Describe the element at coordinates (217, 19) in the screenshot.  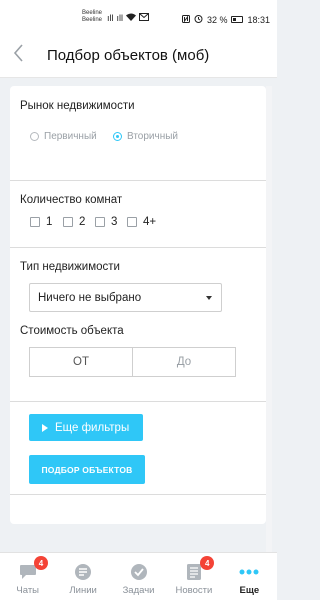
I see `battery-percent: 32 %` at that location.